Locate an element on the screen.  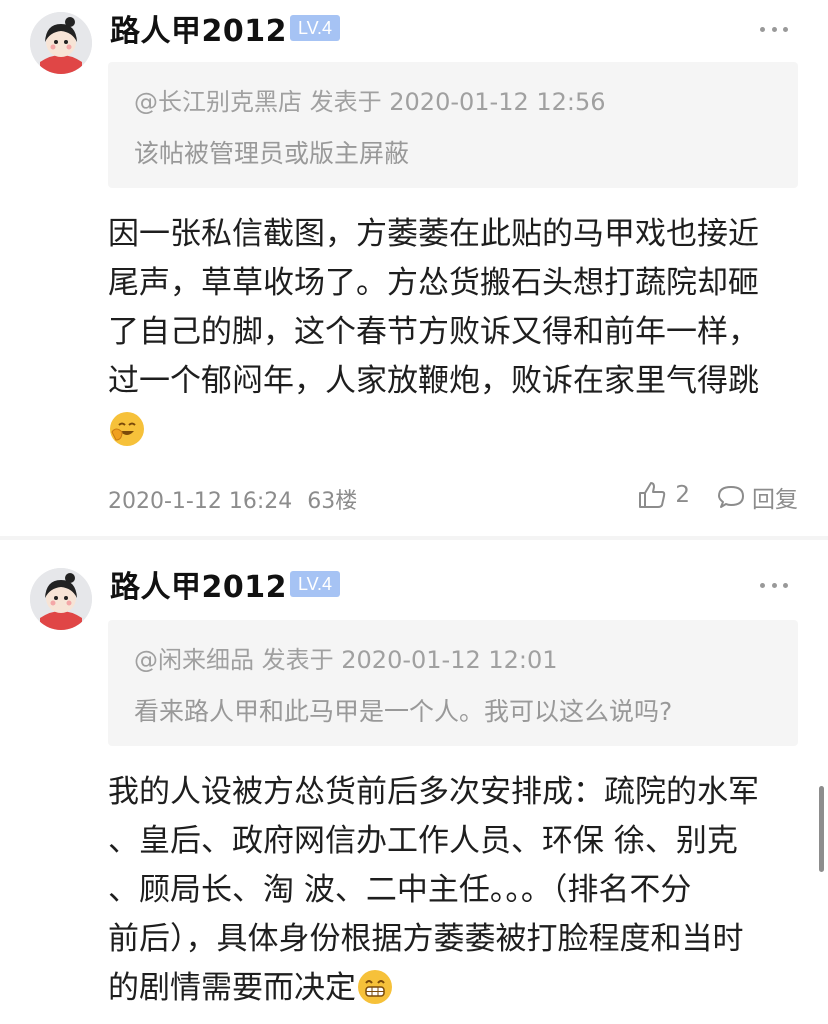
quote-meta: @长江别克黑店 发表于 2020-01-12 12:56 is located at coordinates (370, 102).